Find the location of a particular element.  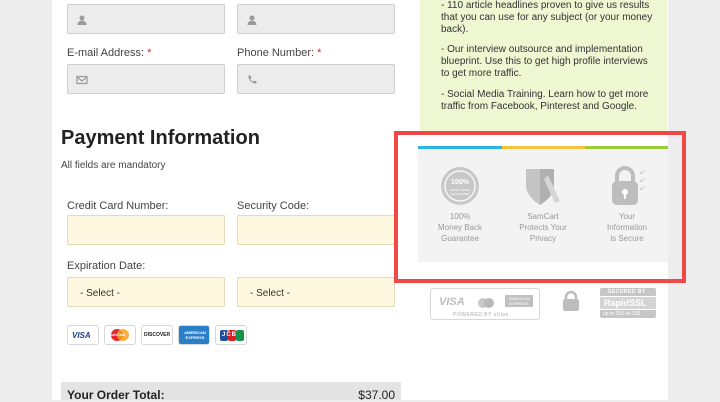

card-number-input is located at coordinates (146, 230).